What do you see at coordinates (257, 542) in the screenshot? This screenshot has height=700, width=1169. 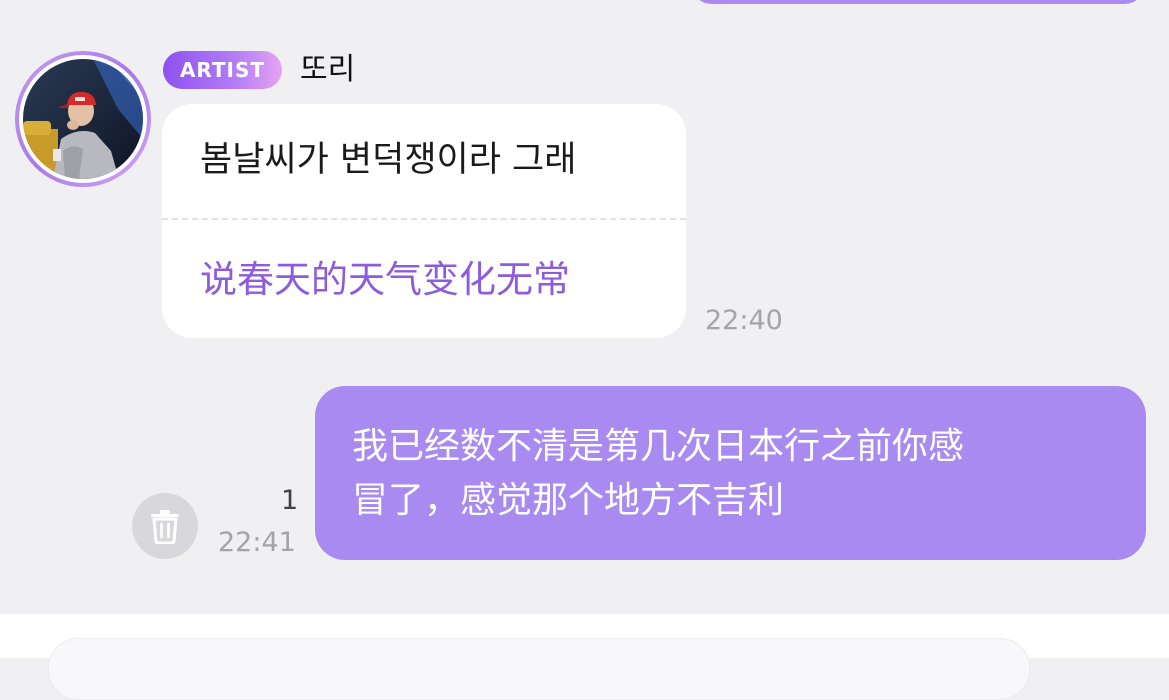 I see `my-message-time: 22:41` at bounding box center [257, 542].